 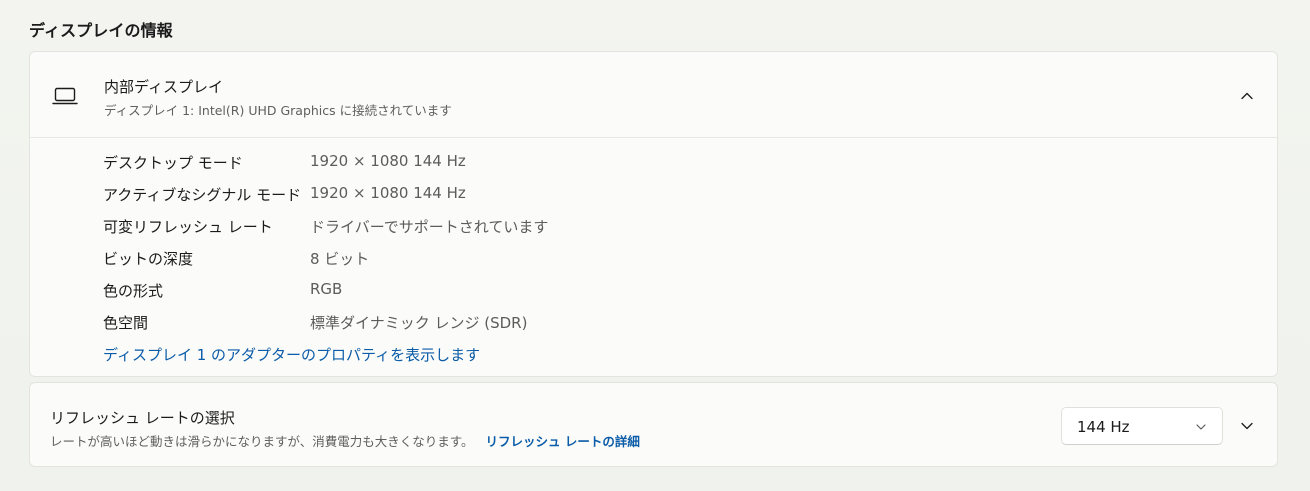 What do you see at coordinates (126, 323) in the screenshot?
I see `info-label: 色空間` at bounding box center [126, 323].